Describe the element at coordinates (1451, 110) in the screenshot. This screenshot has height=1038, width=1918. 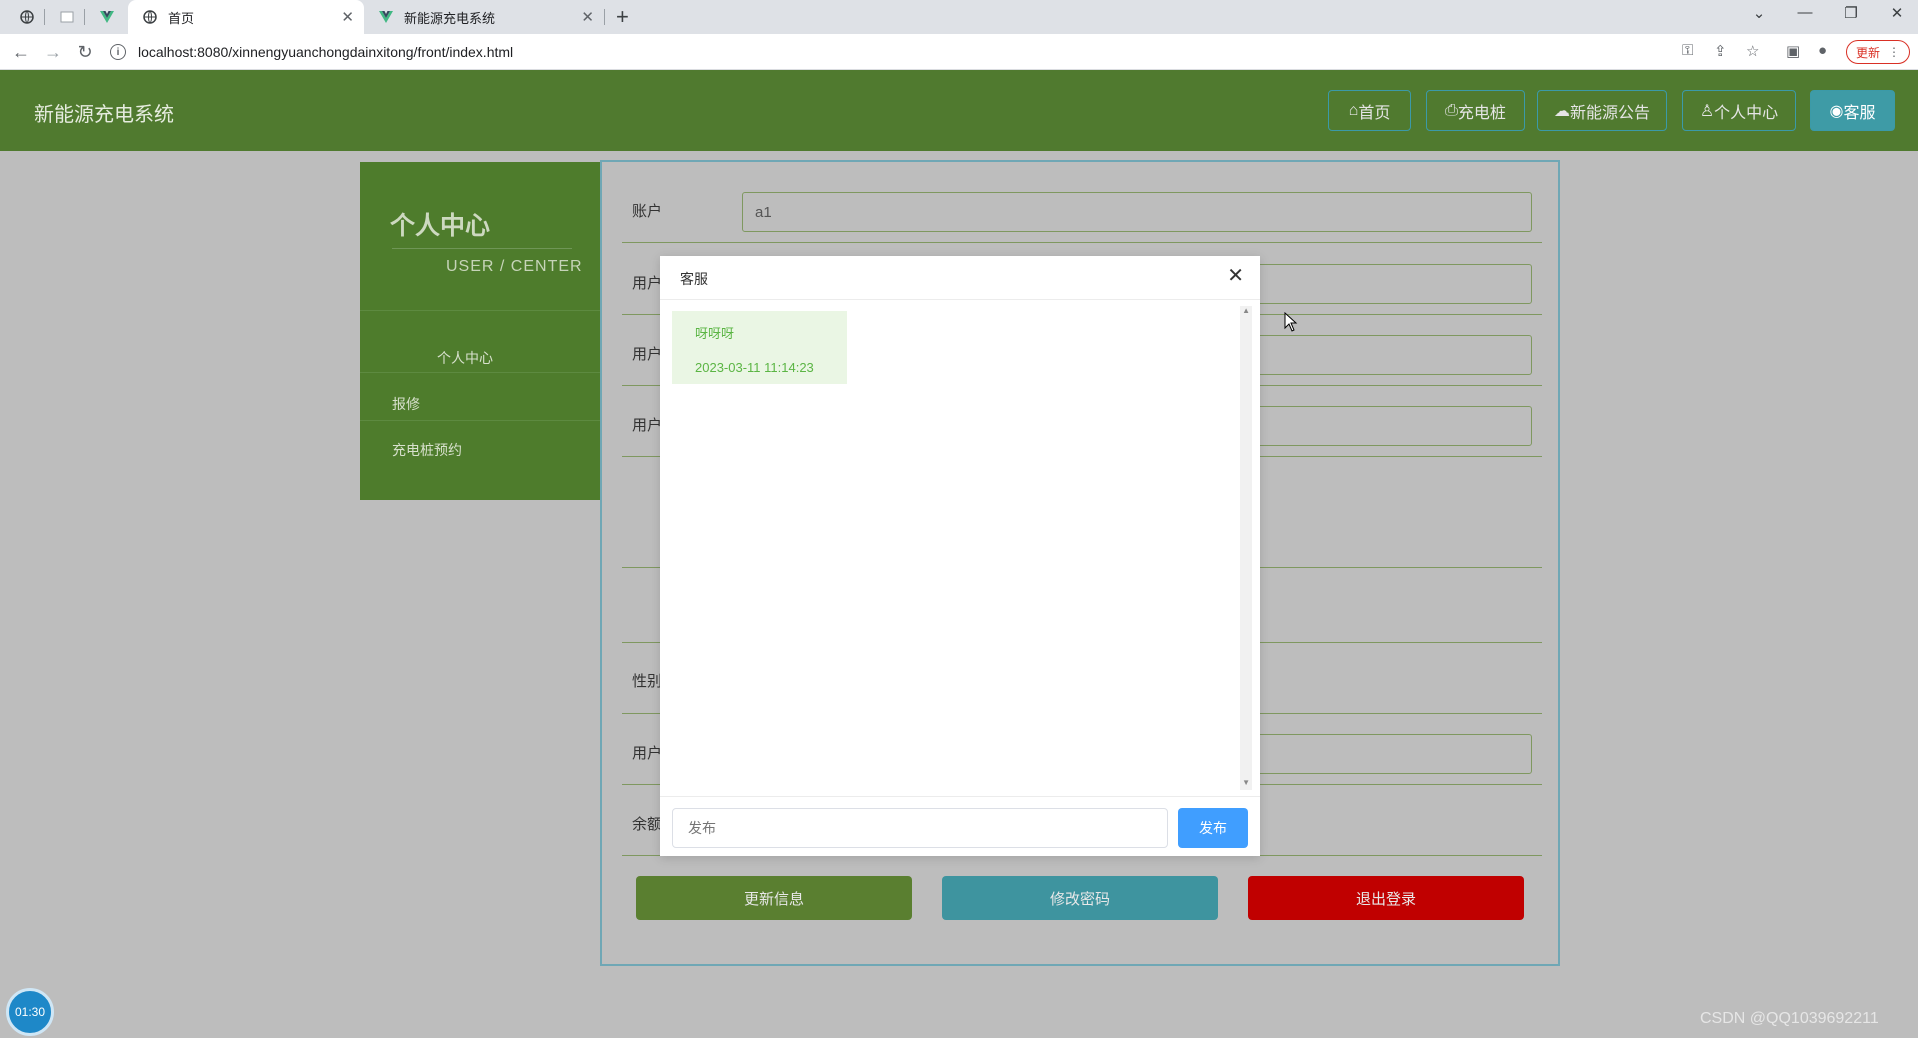
I see `printer-icon: ⎙` at that location.